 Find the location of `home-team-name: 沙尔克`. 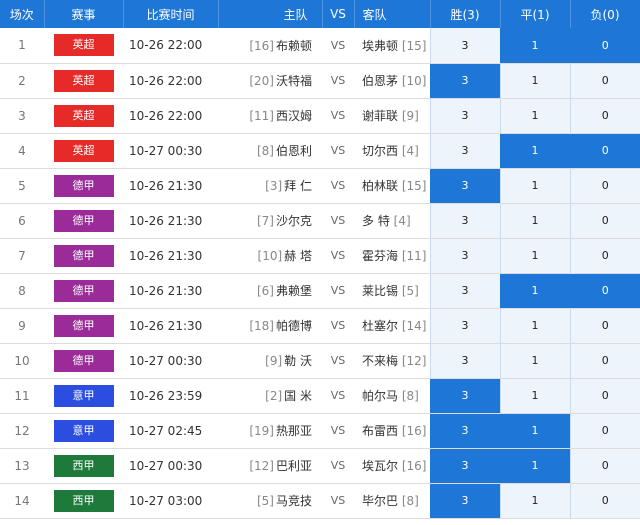

home-team-name: 沙尔克 is located at coordinates (293, 221).